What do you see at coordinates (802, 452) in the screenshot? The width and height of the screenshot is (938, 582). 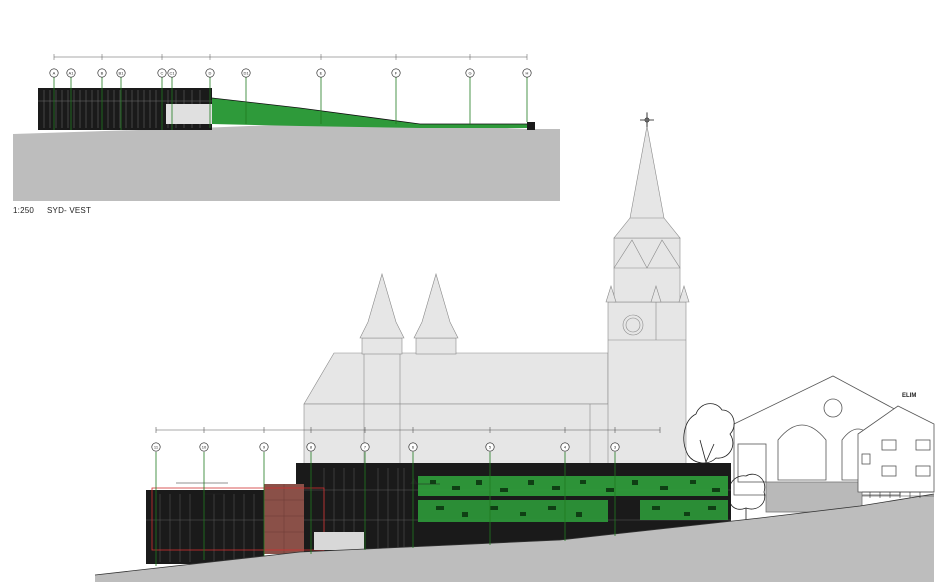 I see `chapel-arched-window` at bounding box center [802, 452].